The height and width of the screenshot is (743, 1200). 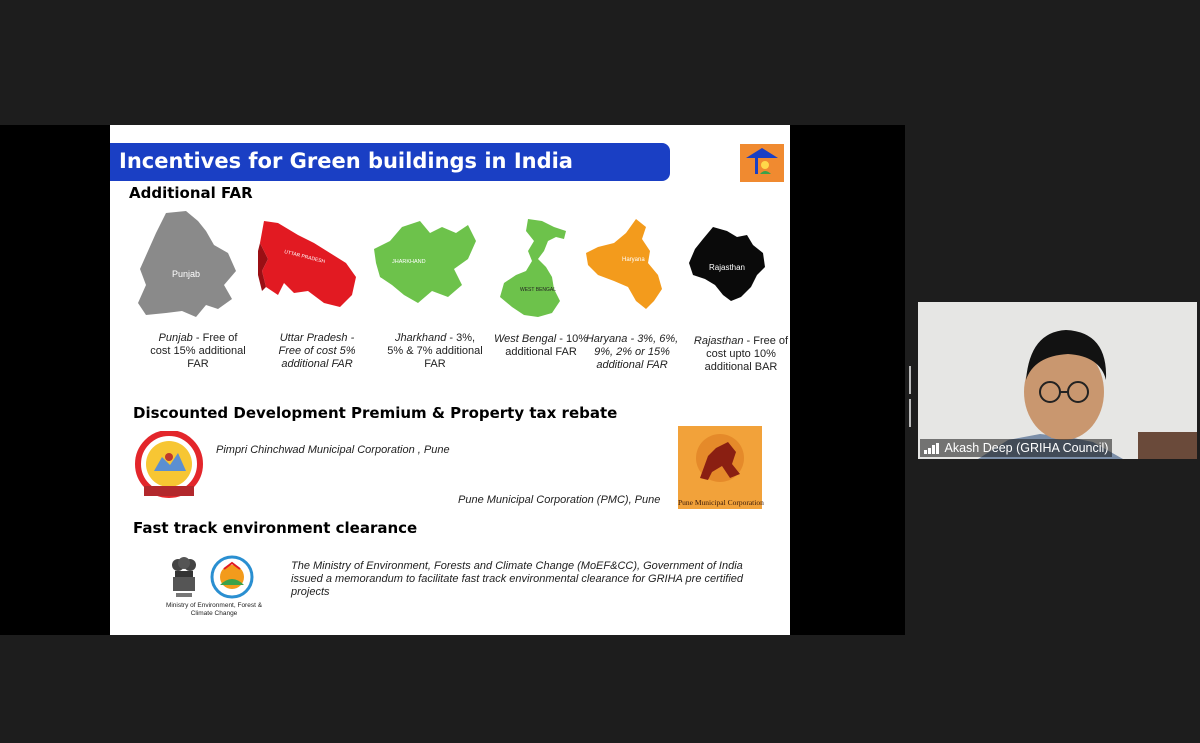 I want to click on jharkhand-map: JHARKHAND, so click(x=425, y=262).